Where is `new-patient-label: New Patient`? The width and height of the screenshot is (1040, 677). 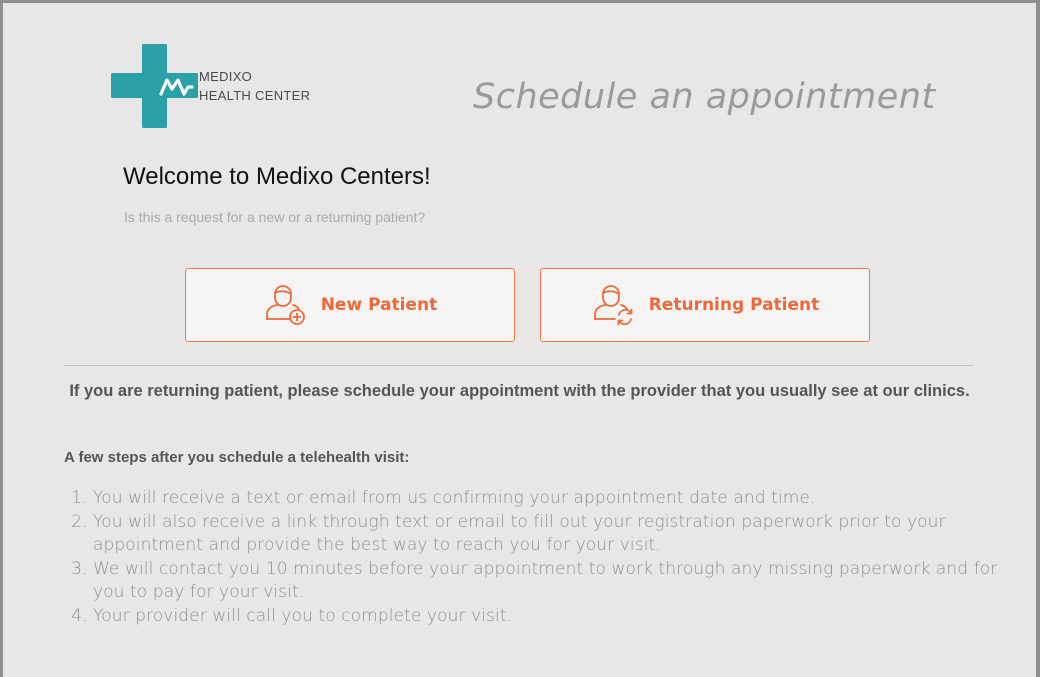 new-patient-label: New Patient is located at coordinates (379, 305).